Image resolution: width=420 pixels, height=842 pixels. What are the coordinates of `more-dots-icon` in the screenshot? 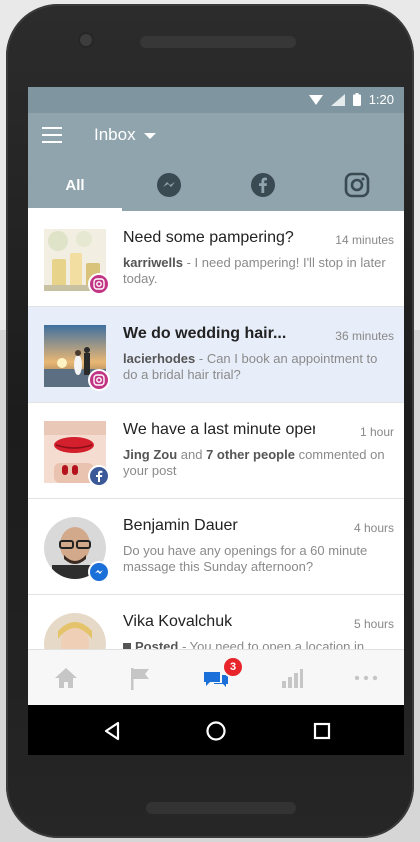 It's located at (366, 678).